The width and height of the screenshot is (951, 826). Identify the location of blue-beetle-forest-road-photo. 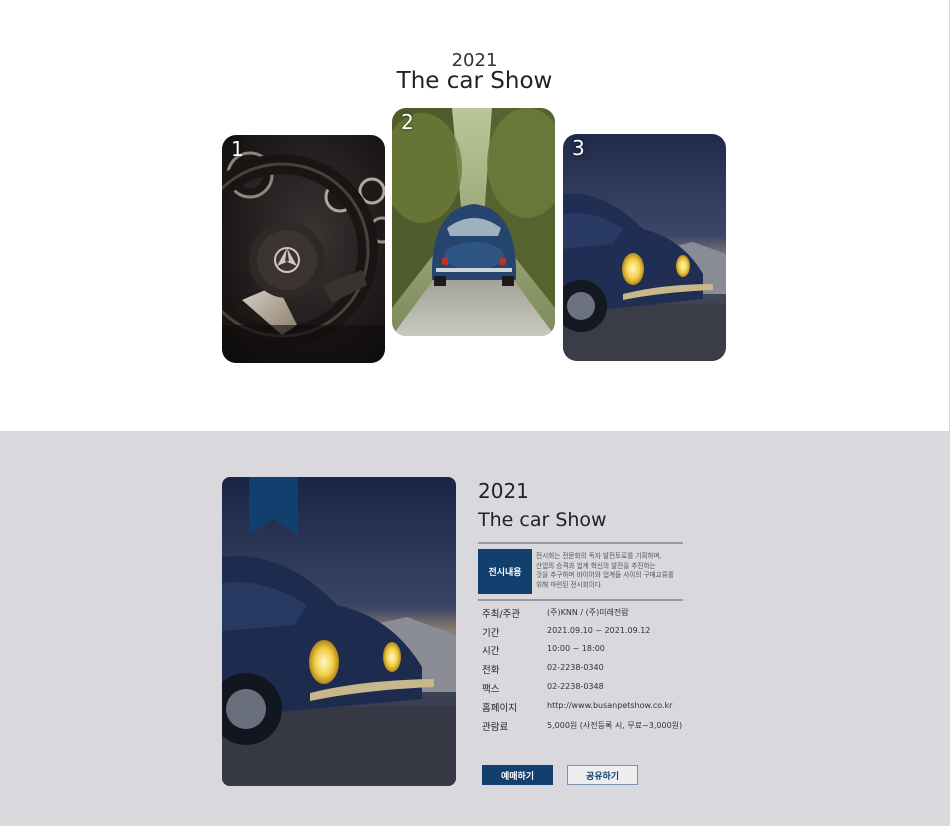
(473, 222).